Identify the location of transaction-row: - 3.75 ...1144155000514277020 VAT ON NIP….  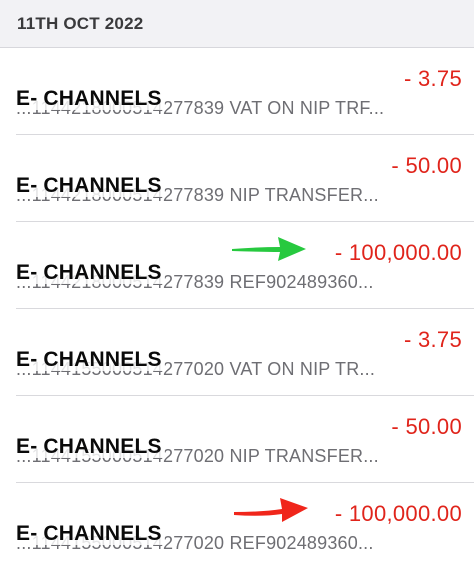
(245, 352).